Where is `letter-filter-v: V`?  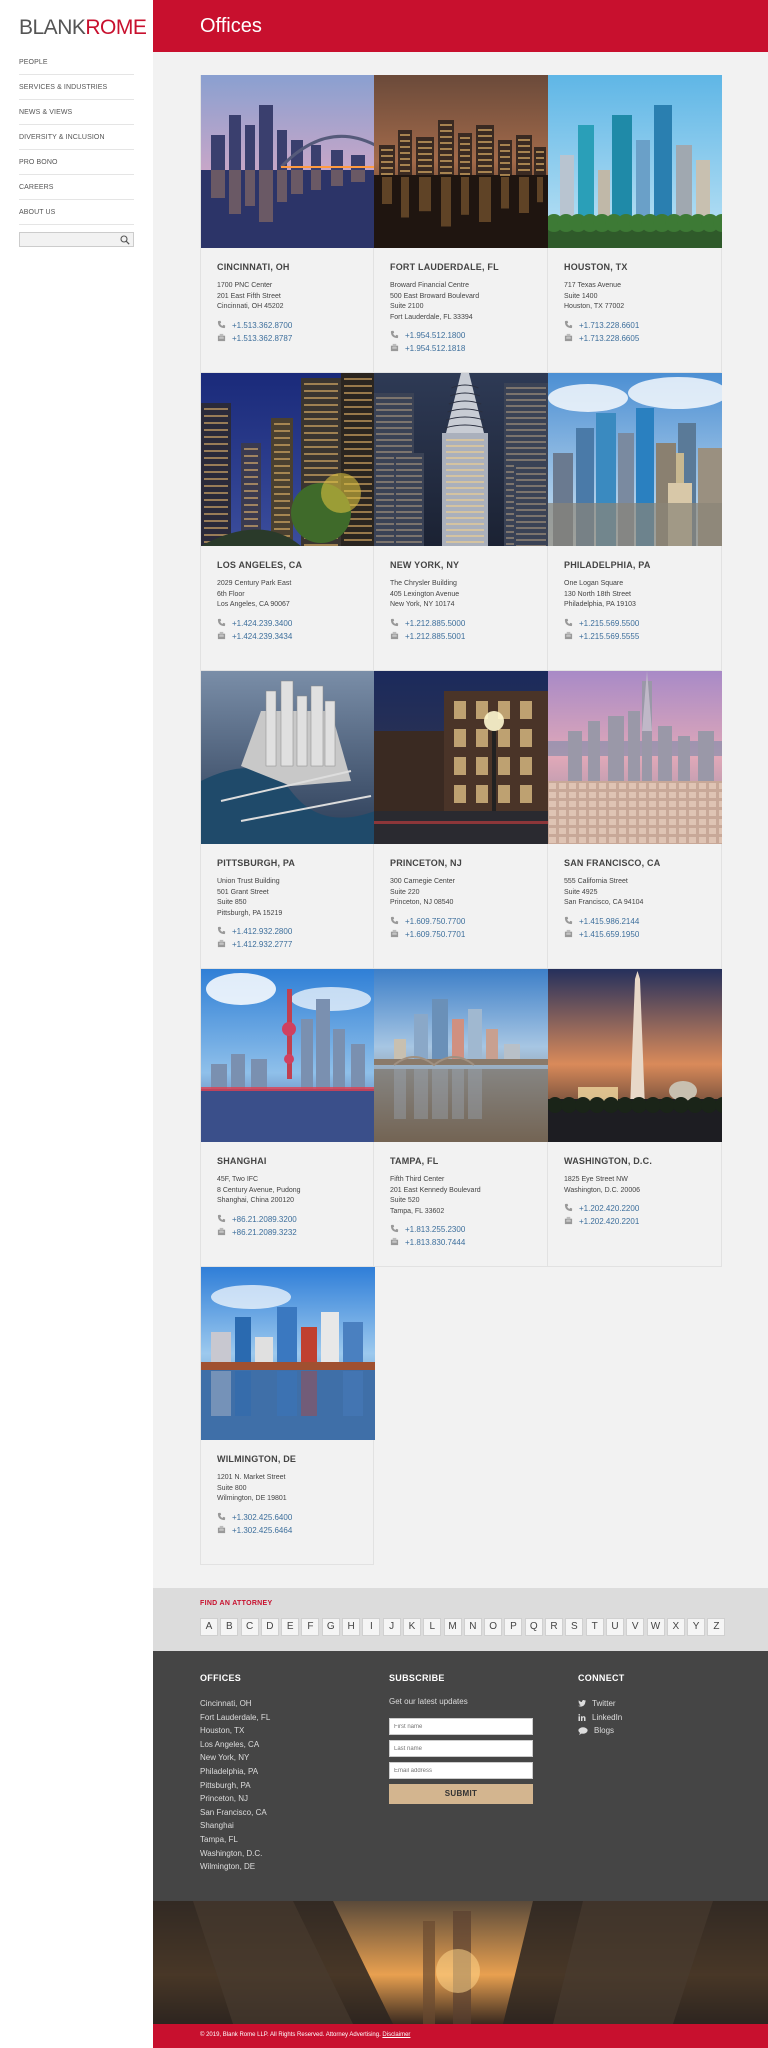
letter-filter-v: V is located at coordinates (635, 1627).